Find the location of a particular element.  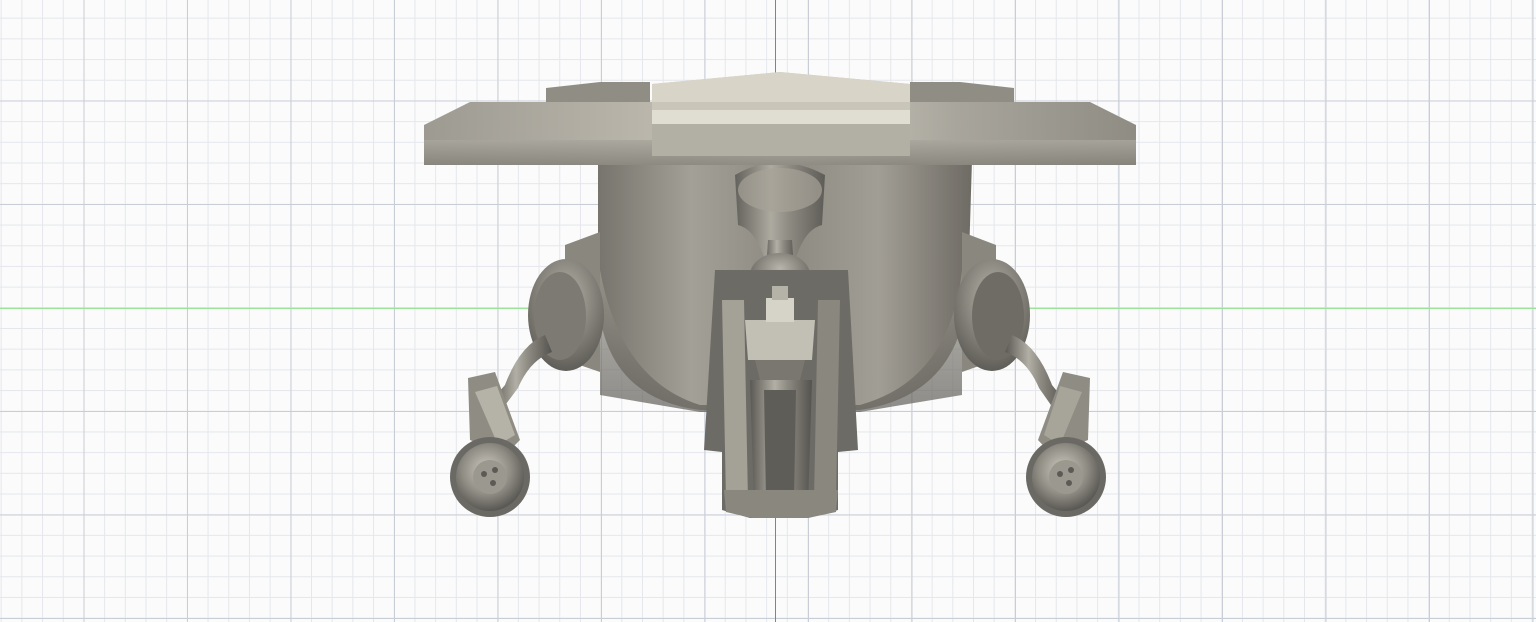

left-leg is located at coordinates (501, 426).